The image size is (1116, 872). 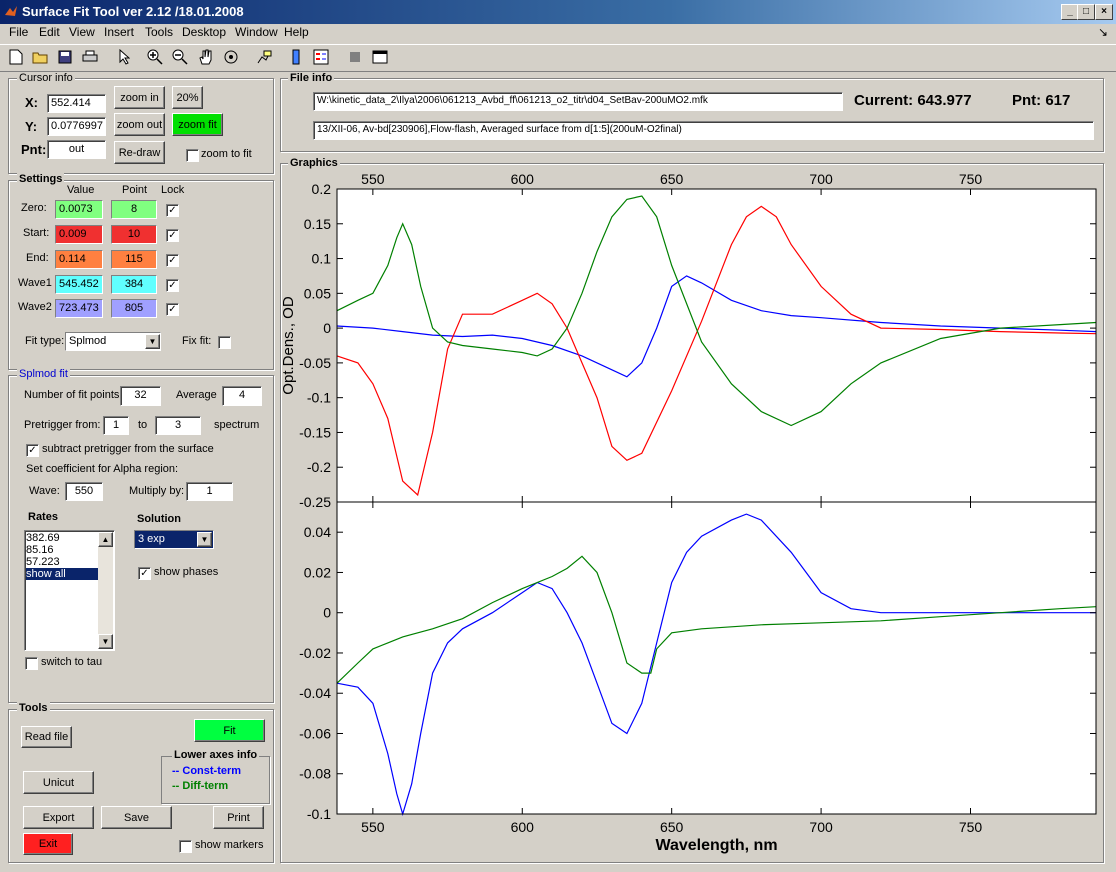 I want to click on zoom-to-fit-label: zoom to fit, so click(x=226, y=154).